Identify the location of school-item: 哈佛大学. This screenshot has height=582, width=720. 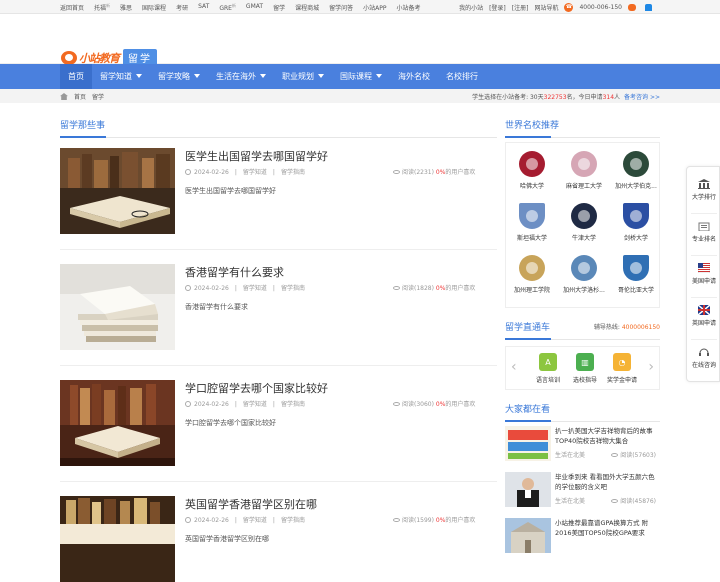
(532, 170).